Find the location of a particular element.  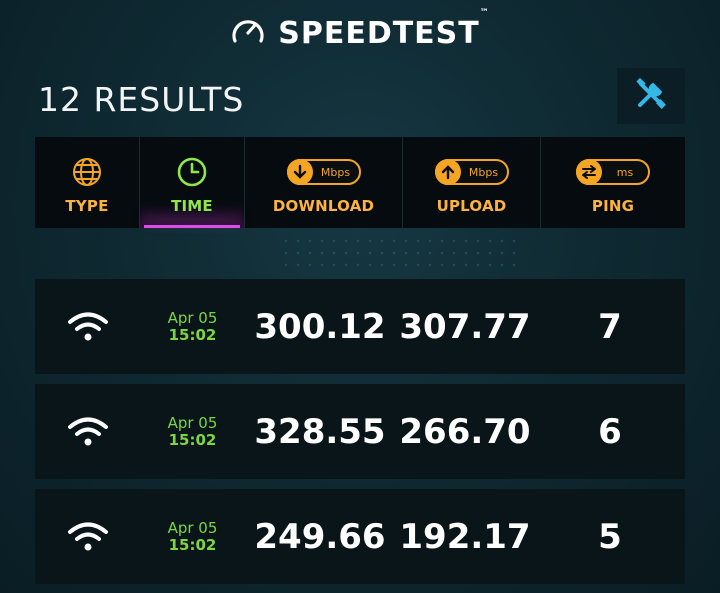

upload-arrow-icon is located at coordinates (447, 172).